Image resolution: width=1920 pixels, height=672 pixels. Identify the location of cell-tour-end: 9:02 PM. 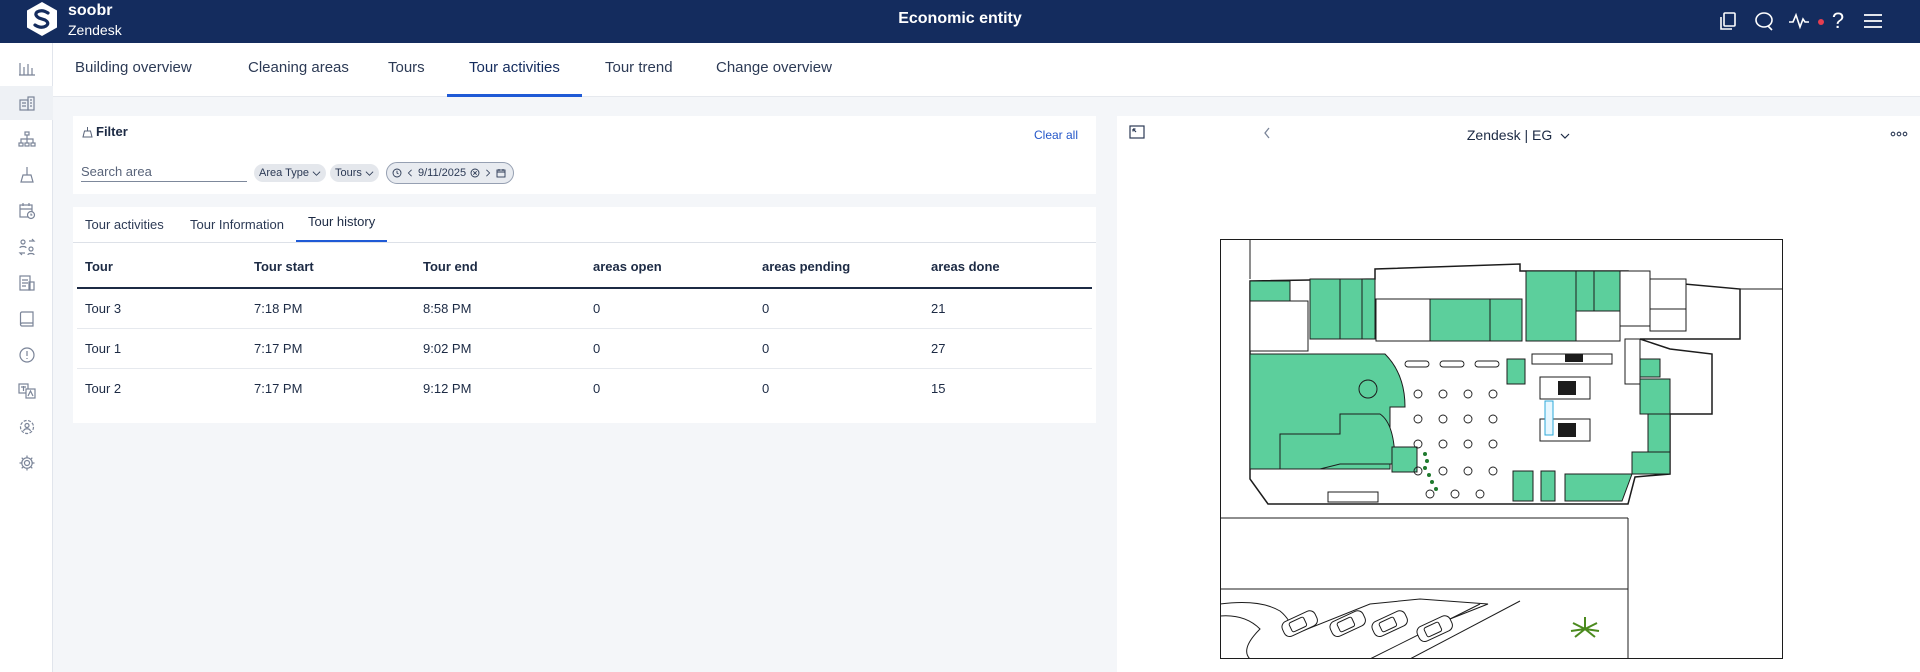
(447, 348).